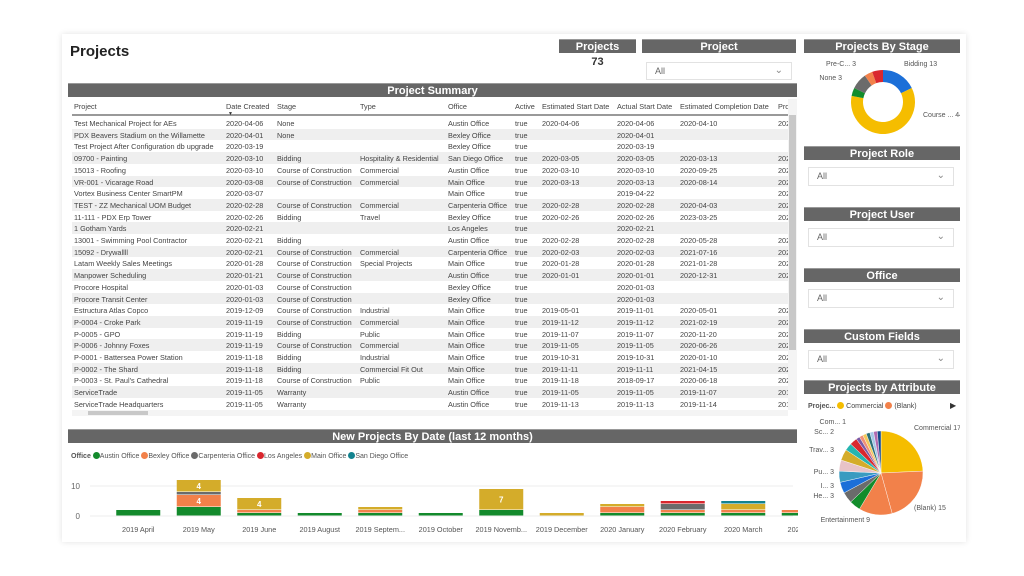 The image size is (1024, 576). Describe the element at coordinates (699, 240) in the screenshot. I see `table-cell: 2020-05-28` at that location.